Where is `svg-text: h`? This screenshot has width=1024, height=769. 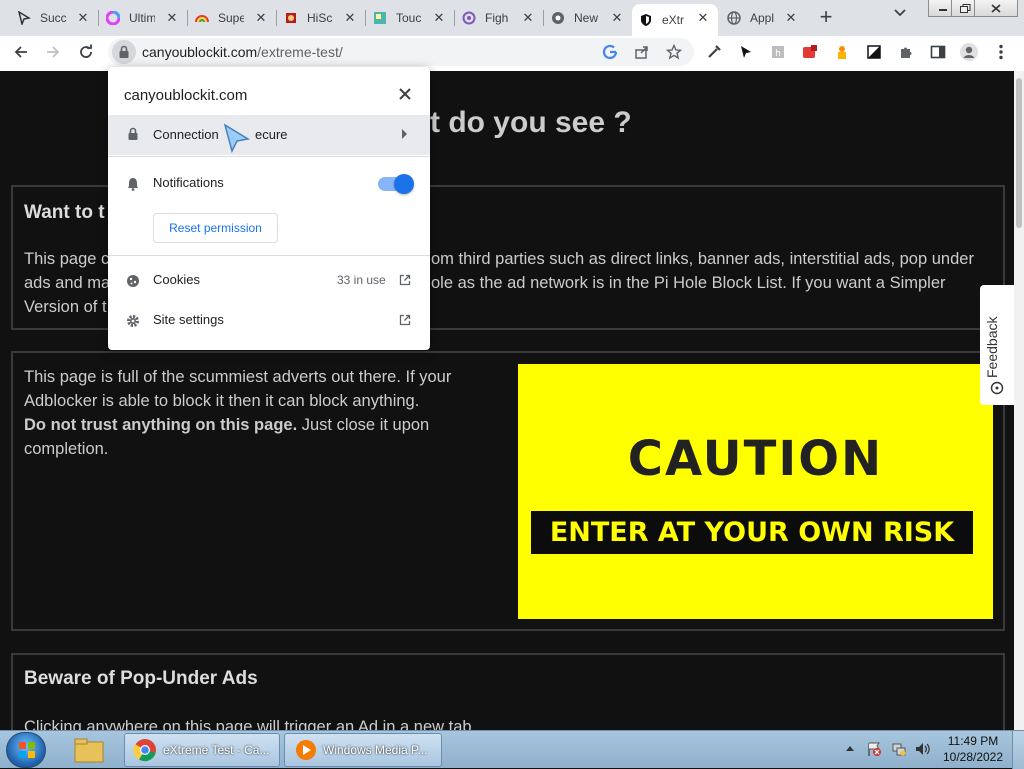 svg-text: h is located at coordinates (778, 54).